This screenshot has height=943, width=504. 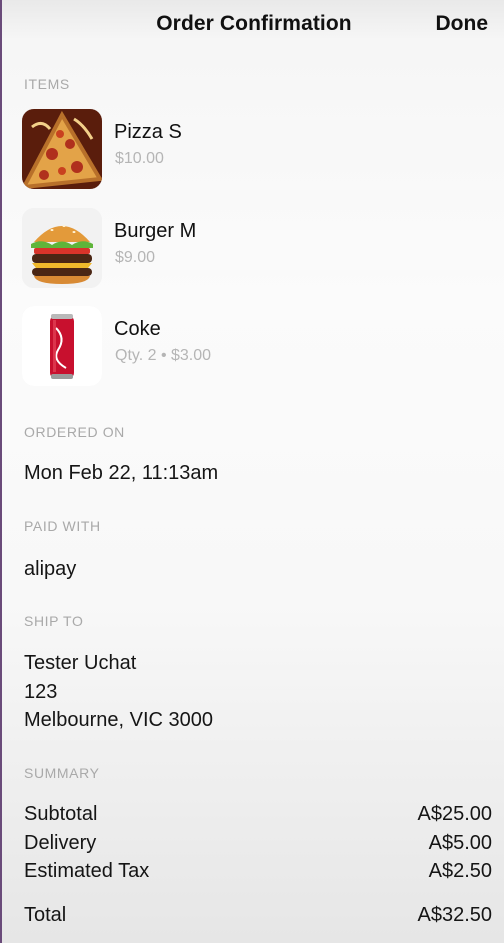 I want to click on ordered-on-date: Mon Feb 22, 11:13am, so click(x=121, y=473).